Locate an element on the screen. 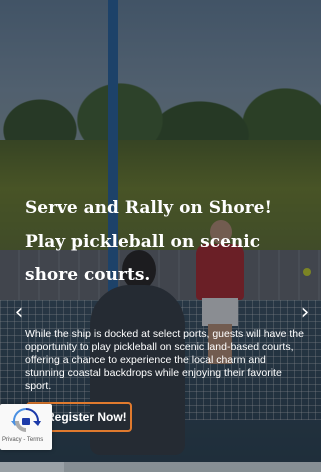 Image resolution: width=321 pixels, height=472 pixels. hero-headline: Serve and Rally on Shore! is located at coordinates (148, 208).